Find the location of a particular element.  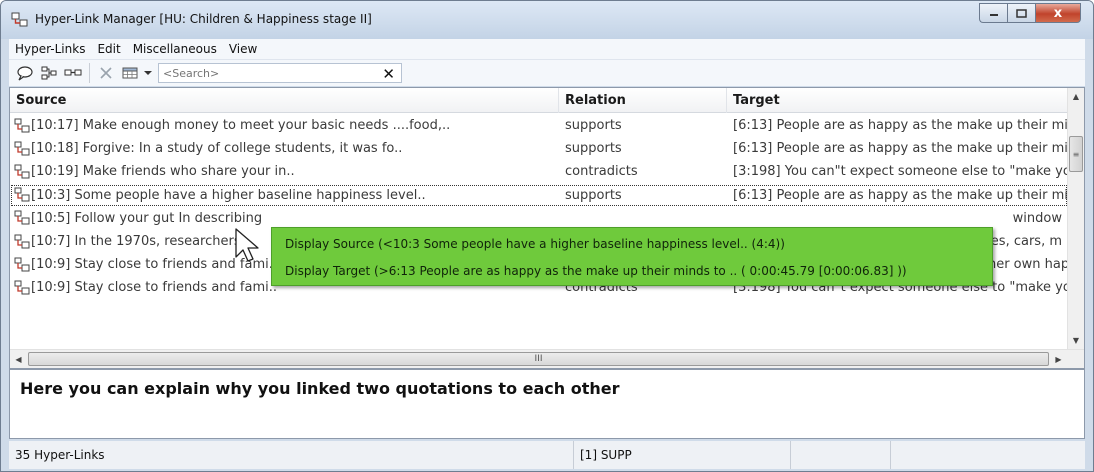

status-link-count: 35 Hyper-Links is located at coordinates (291, 455).